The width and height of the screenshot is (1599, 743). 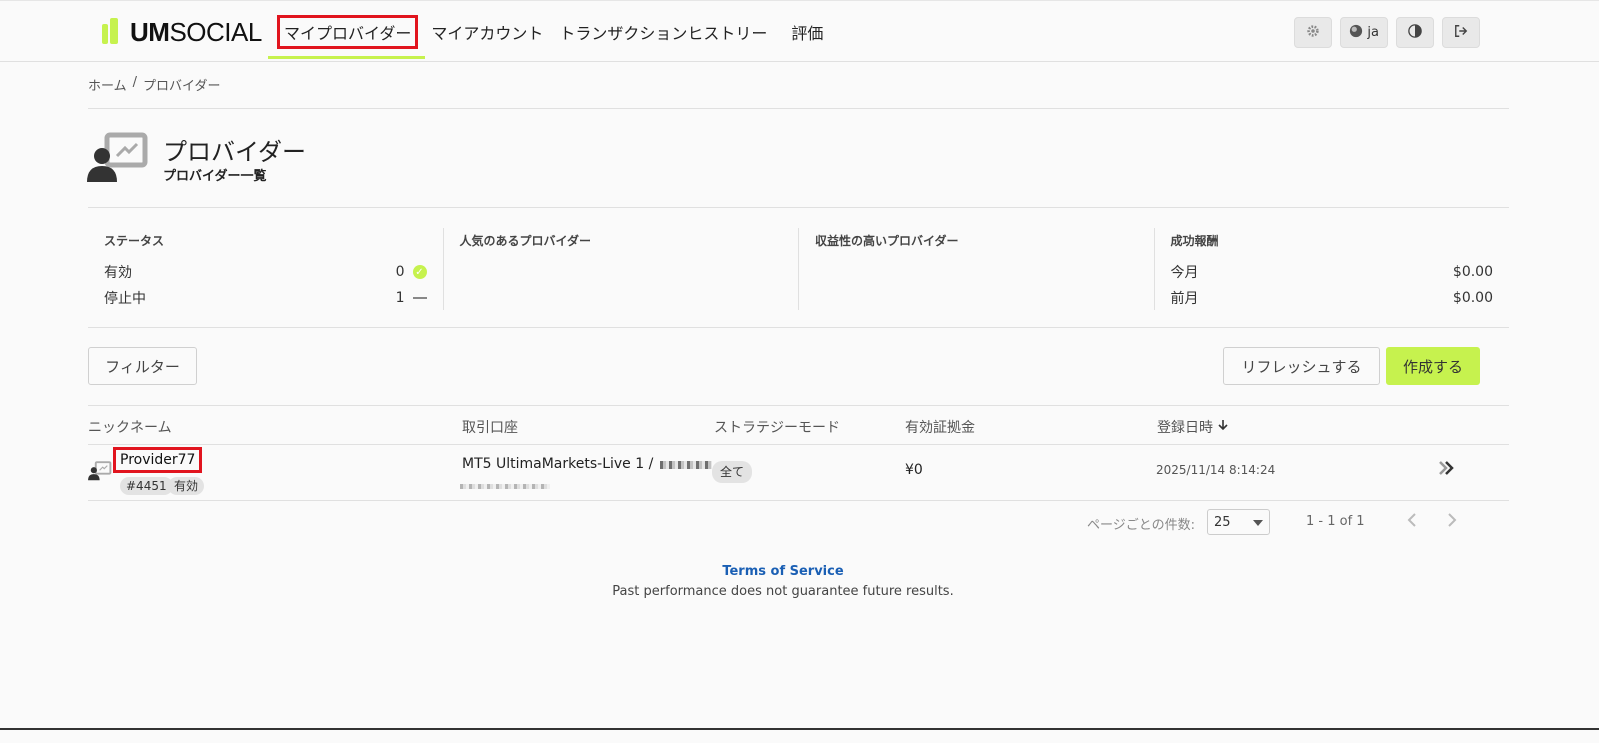 What do you see at coordinates (157, 460) in the screenshot?
I see `provider-nickname: Provider77` at bounding box center [157, 460].